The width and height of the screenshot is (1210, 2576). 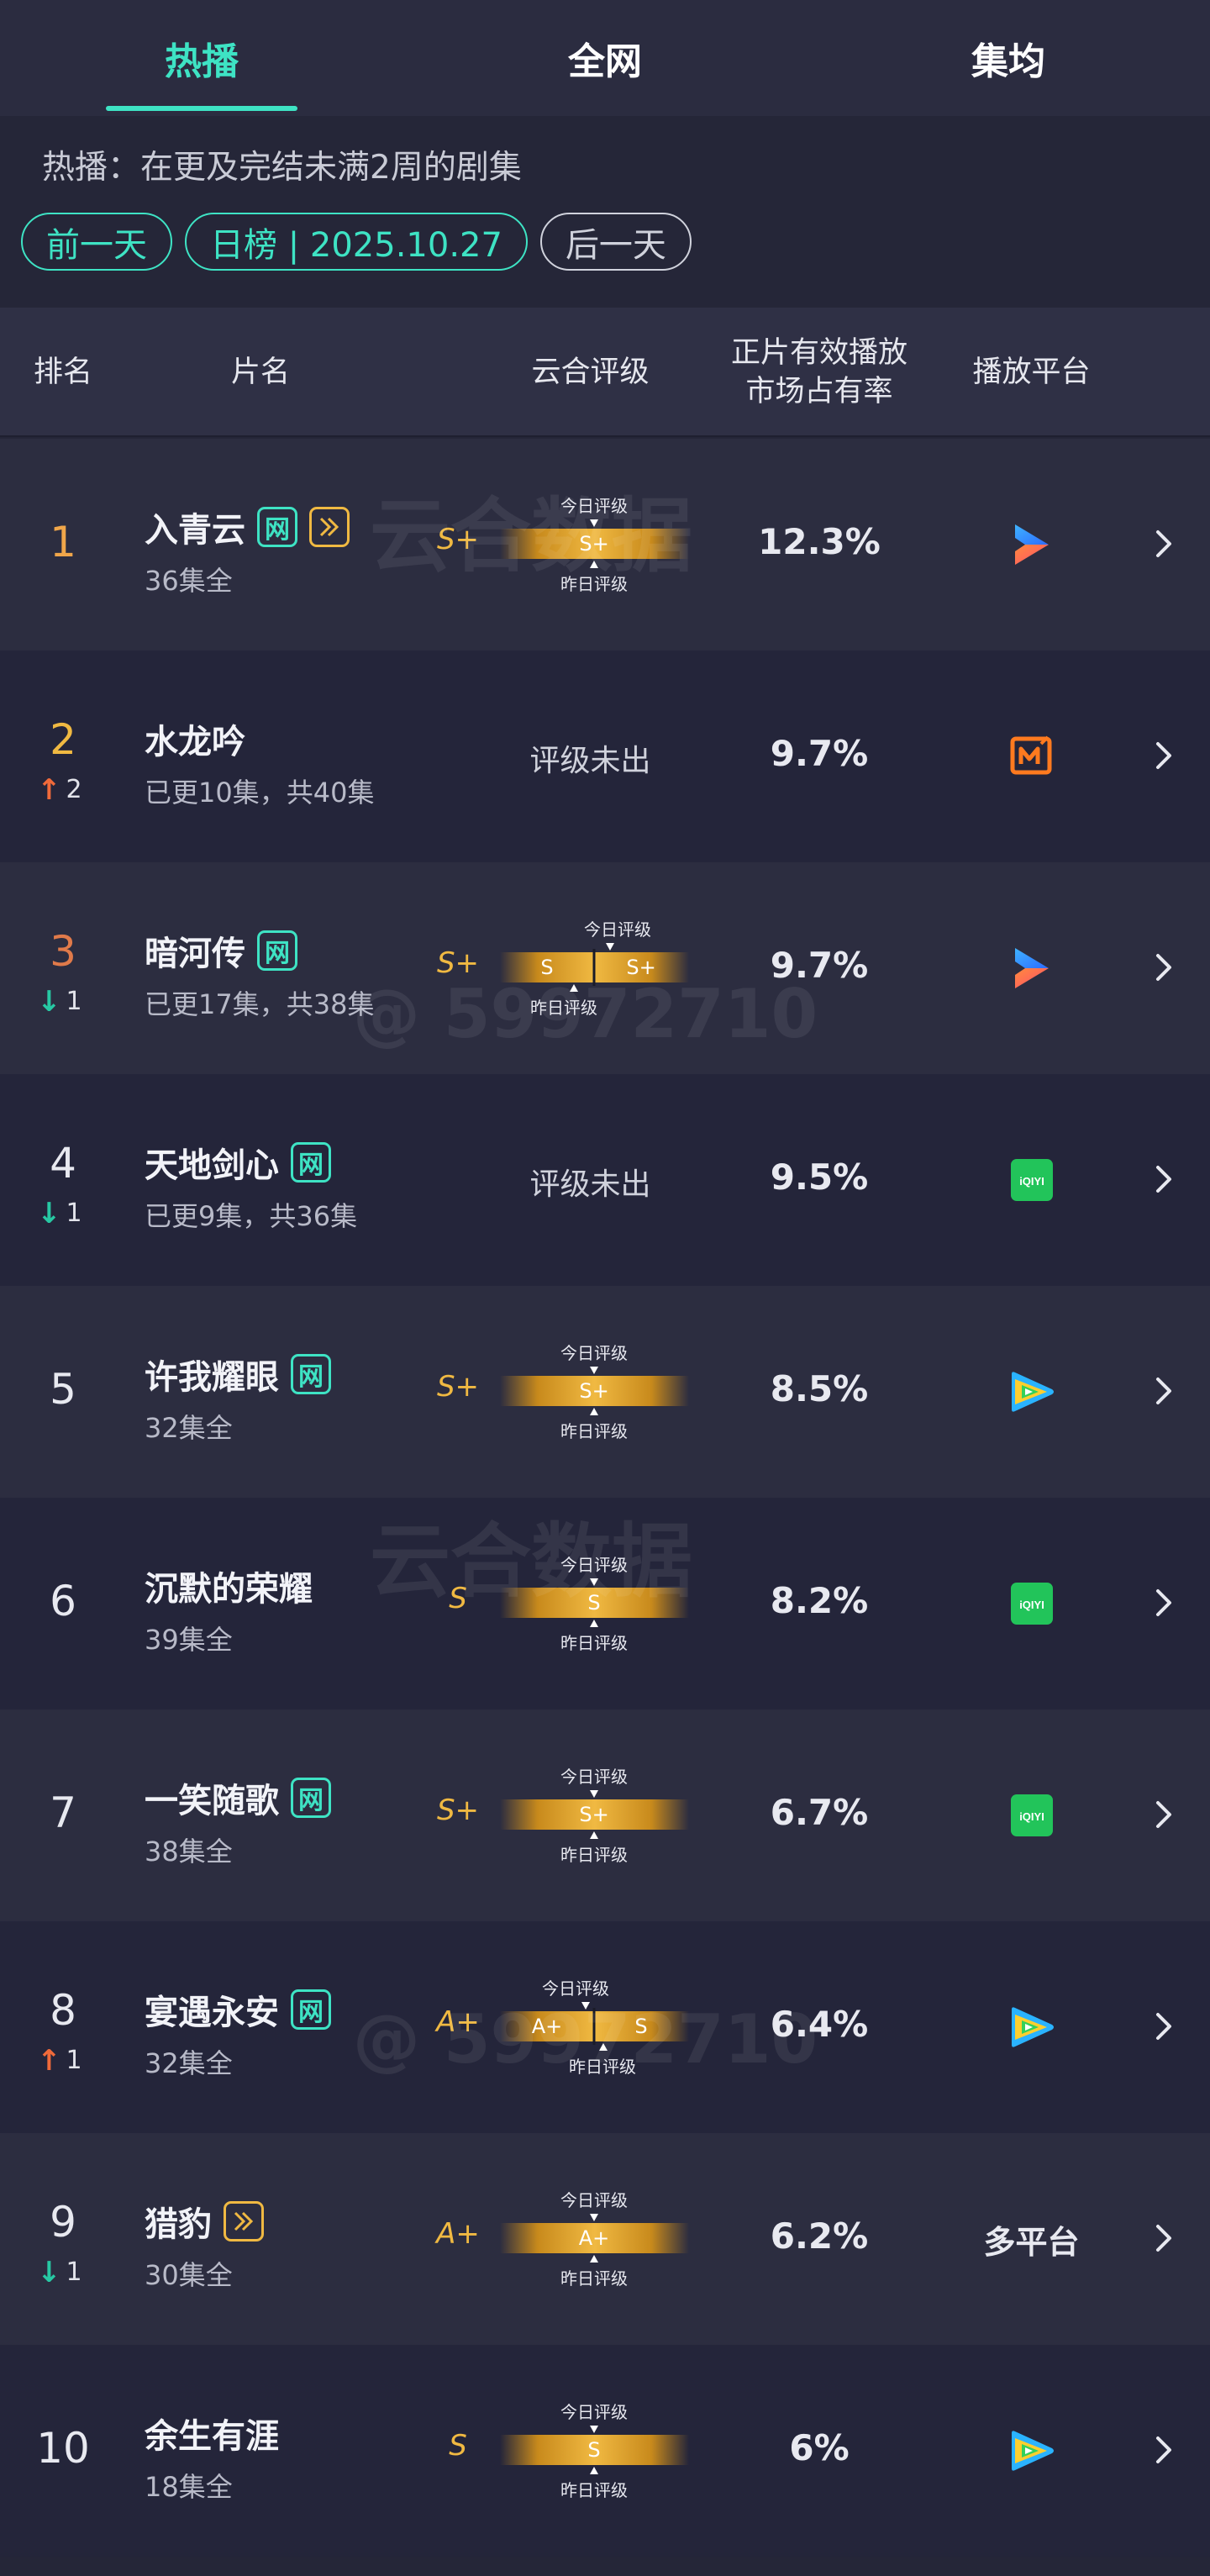 What do you see at coordinates (244, 2221) in the screenshot?
I see `fast-forward-badge-icon` at bounding box center [244, 2221].